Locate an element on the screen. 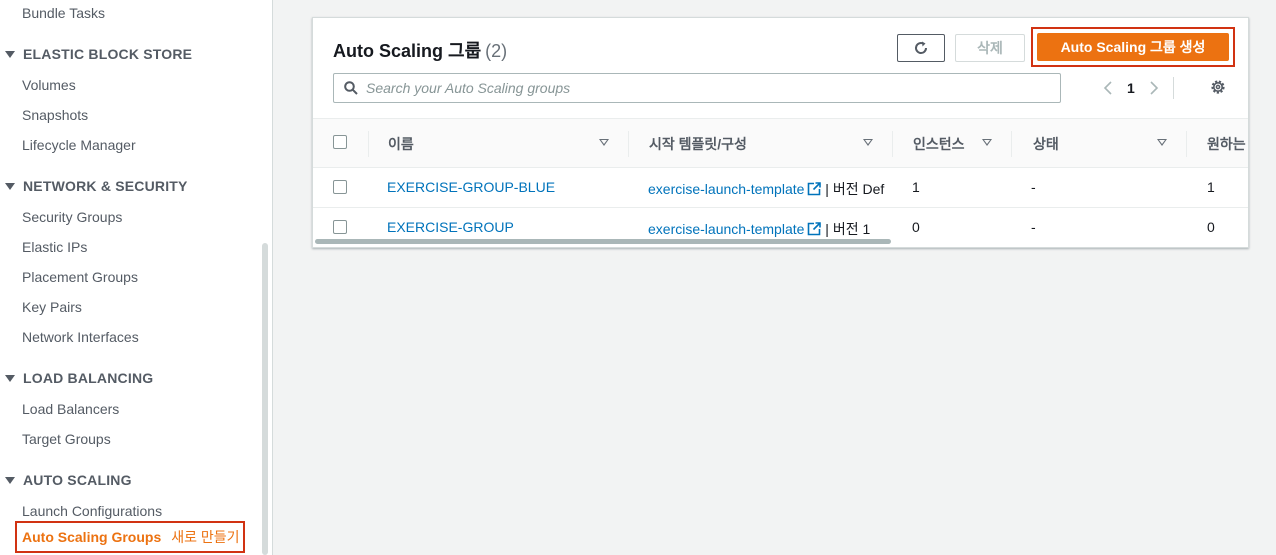 This screenshot has width=1276, height=555. sidebar-item-elastic-ips: Elastic IPs is located at coordinates (54, 247).